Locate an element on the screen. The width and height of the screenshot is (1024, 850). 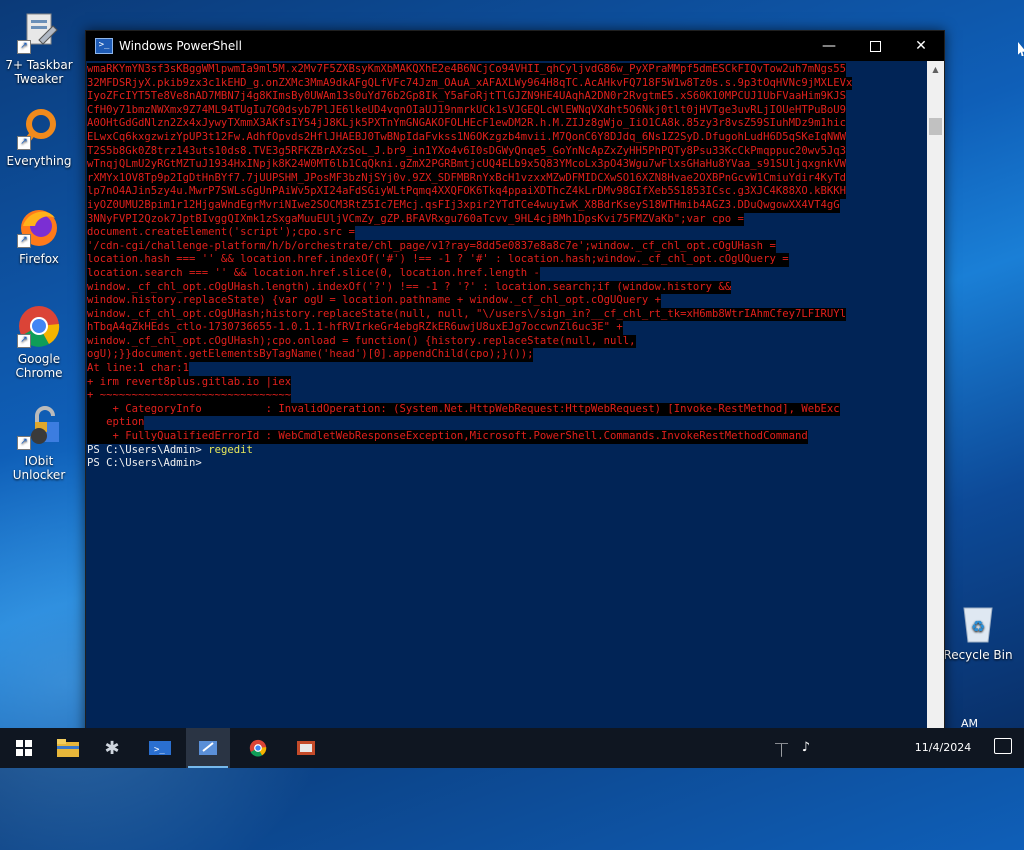
console-line: + ~~~~~~~~~~~~~~~~~~~~~~~~~~~~~~ is located at coordinates (506, 396).